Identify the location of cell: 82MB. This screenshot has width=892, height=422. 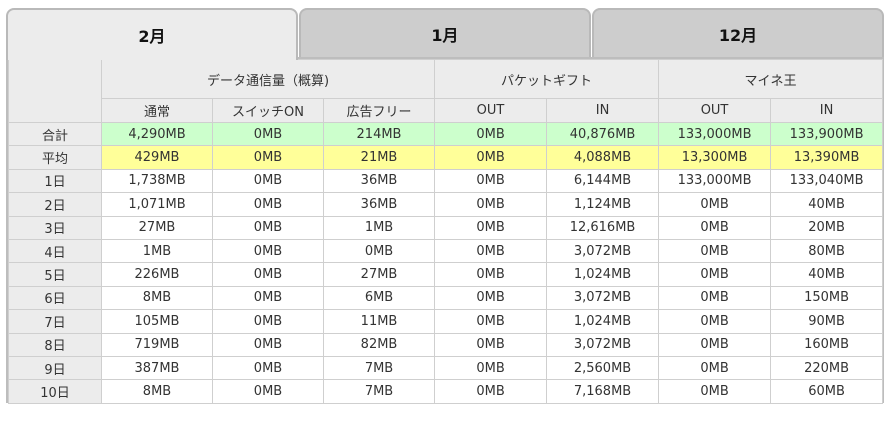
(379, 344).